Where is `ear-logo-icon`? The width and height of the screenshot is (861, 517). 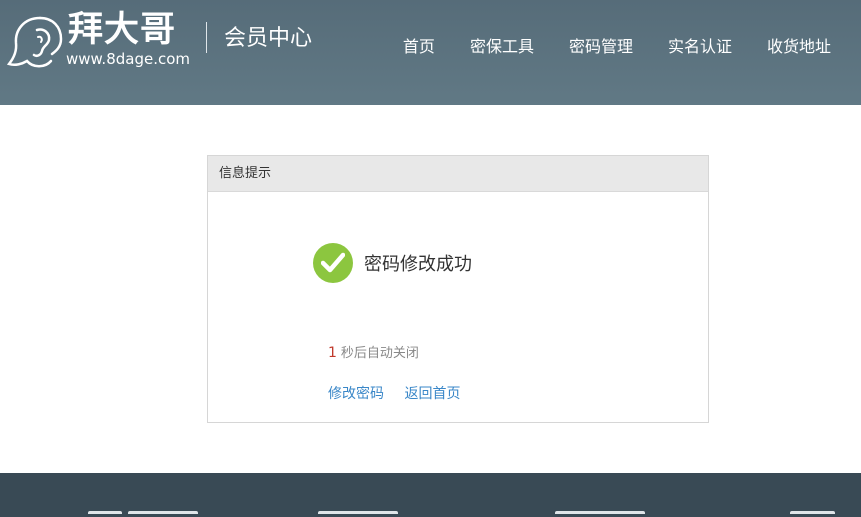 ear-logo-icon is located at coordinates (34, 42).